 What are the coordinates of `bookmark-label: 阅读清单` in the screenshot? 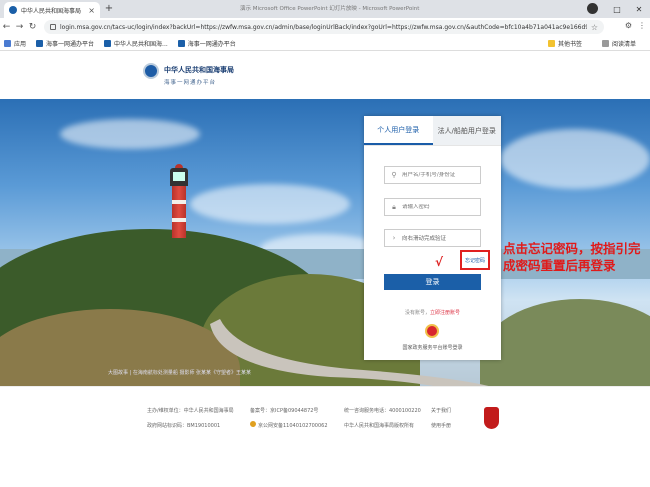 It's located at (623, 44).